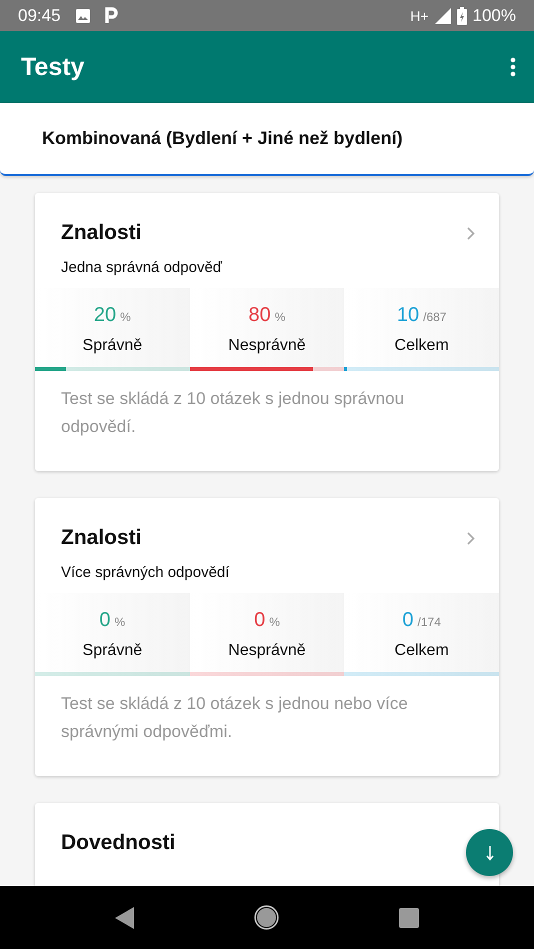  I want to click on network-type: H+, so click(419, 16).